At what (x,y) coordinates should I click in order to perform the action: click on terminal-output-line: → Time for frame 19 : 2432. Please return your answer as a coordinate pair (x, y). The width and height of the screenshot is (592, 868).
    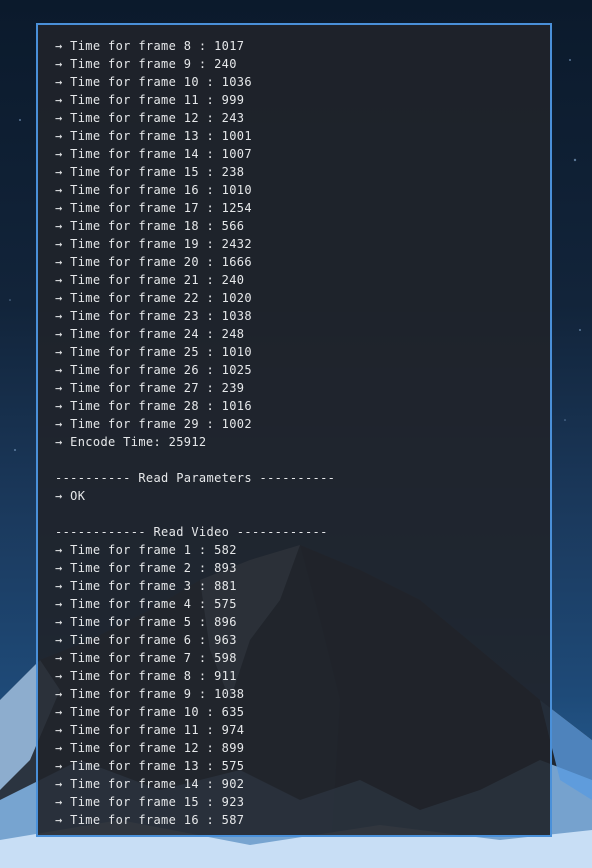
    Looking at the image, I should click on (153, 244).